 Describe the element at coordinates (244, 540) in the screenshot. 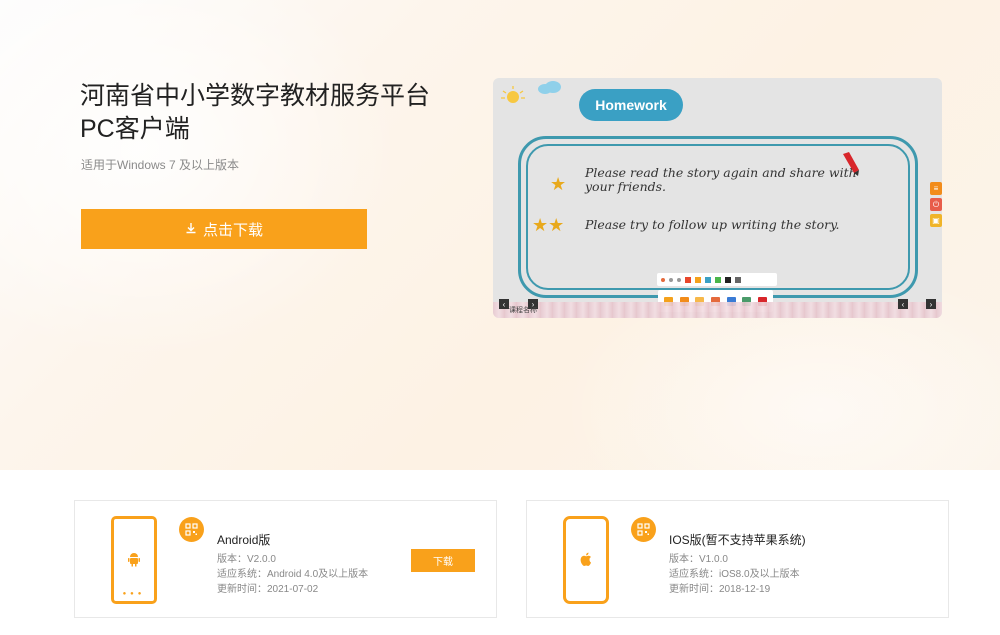

I see `android-card-title: Android版` at that location.